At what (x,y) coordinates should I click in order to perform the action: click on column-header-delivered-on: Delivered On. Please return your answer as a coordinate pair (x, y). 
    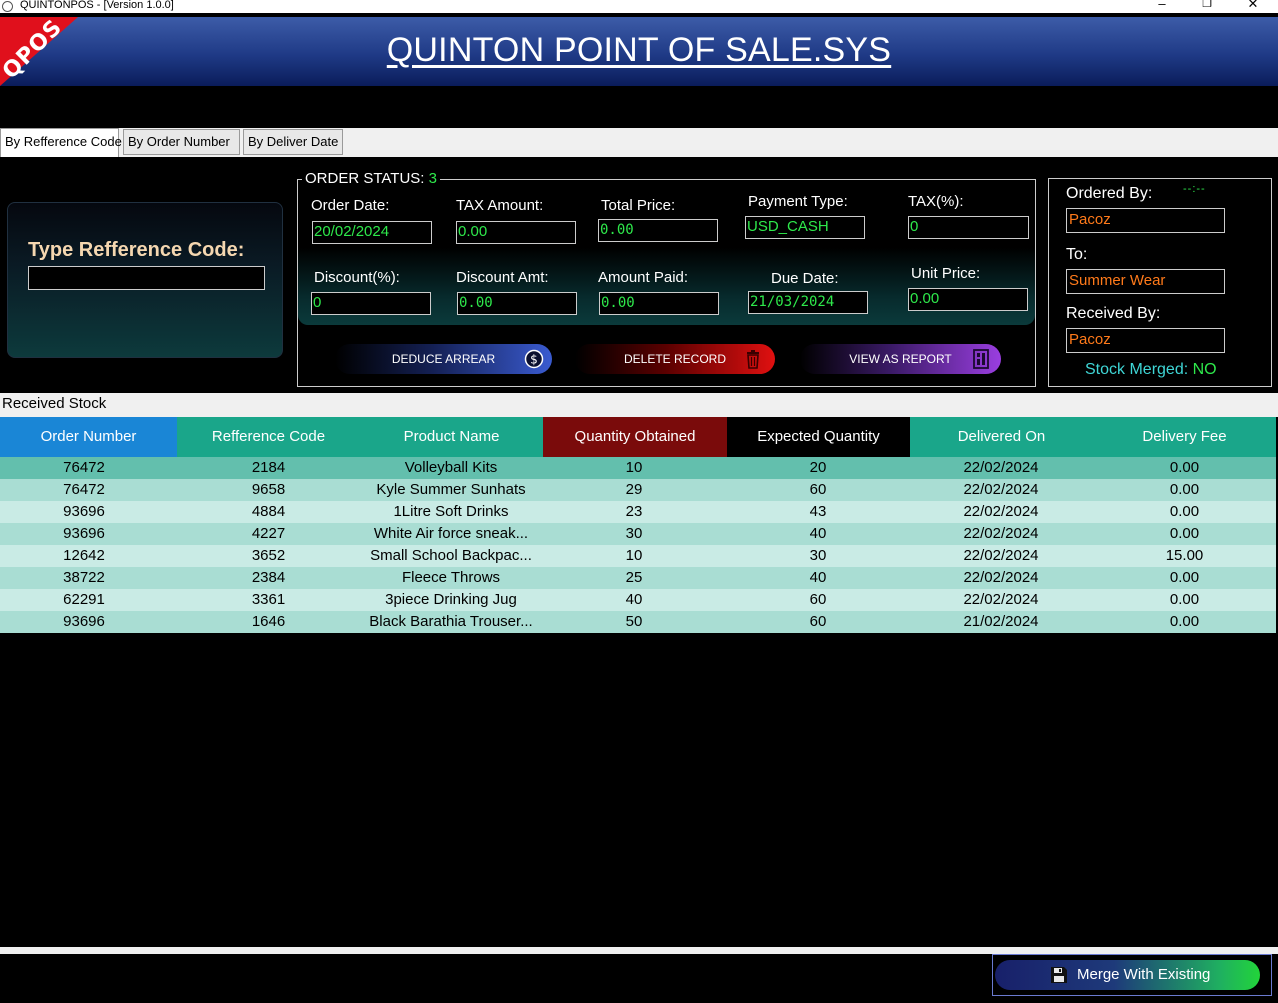
    Looking at the image, I should click on (1001, 437).